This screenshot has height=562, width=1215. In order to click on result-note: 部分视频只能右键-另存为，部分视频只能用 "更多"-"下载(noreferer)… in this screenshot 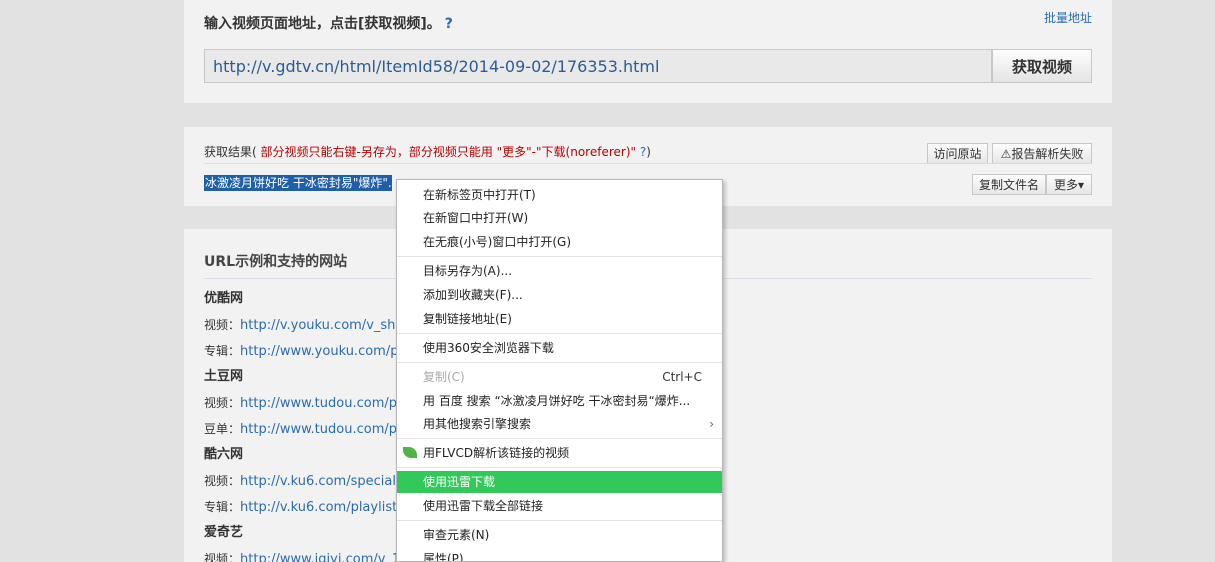, I will do `click(448, 152)`.